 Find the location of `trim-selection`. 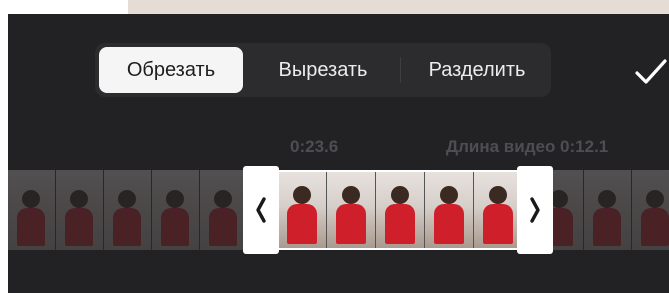

trim-selection is located at coordinates (397, 210).